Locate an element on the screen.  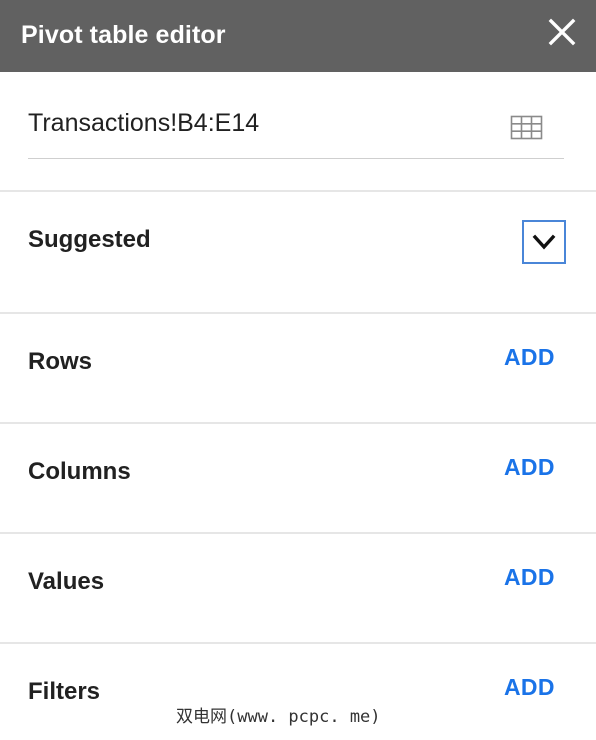
add-values-button: ADD is located at coordinates (529, 577).